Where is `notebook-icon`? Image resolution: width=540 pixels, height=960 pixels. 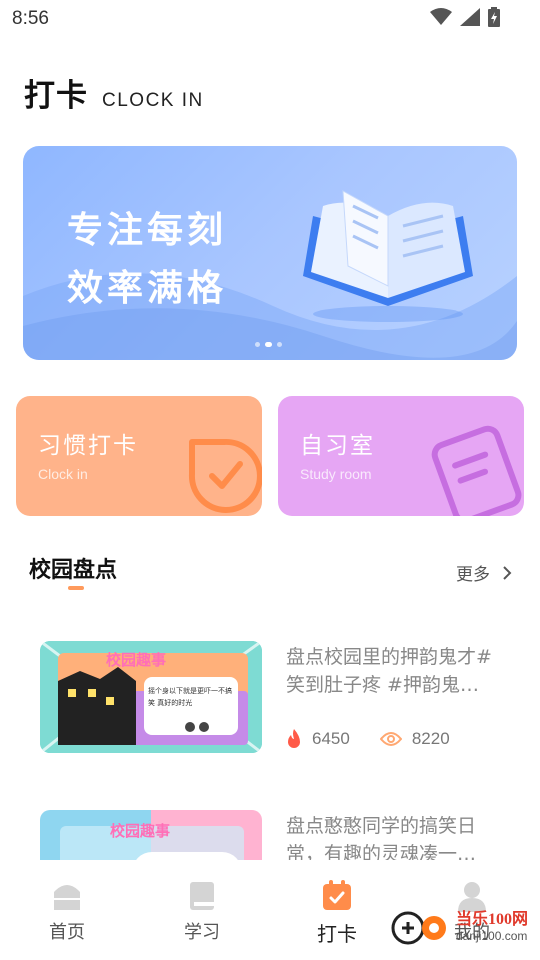
notebook-icon is located at coordinates (476, 470).